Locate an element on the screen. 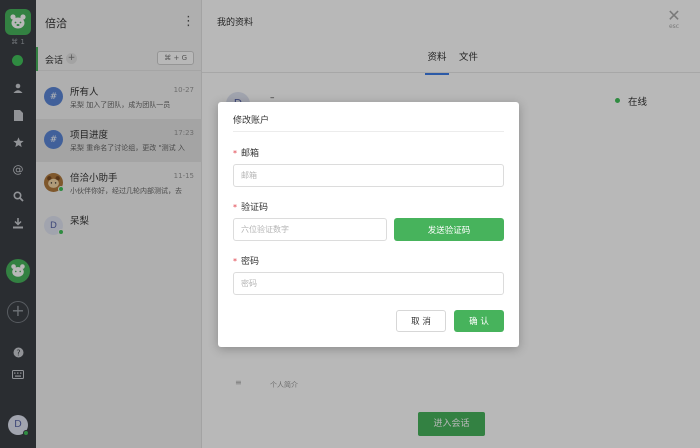 The width and height of the screenshot is (700, 448). password-field is located at coordinates (368, 283).